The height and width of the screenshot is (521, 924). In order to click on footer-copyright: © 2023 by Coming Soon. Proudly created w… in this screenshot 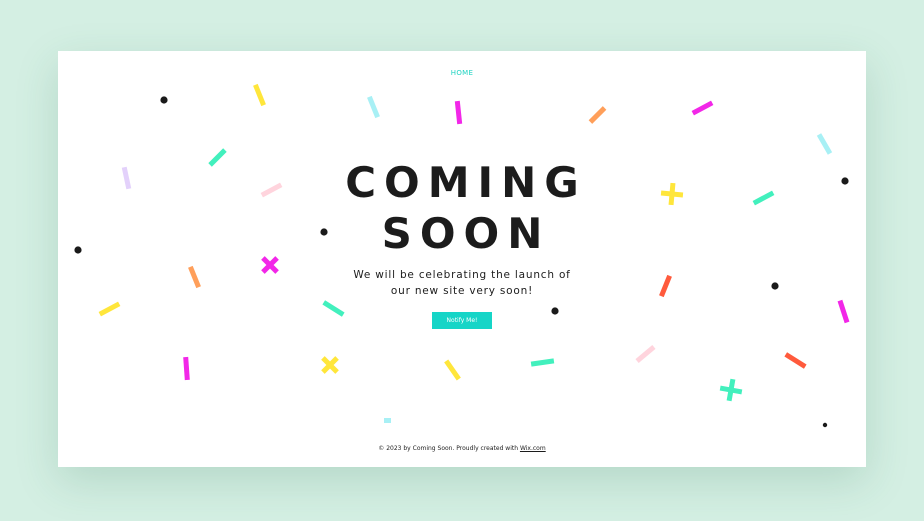, I will do `click(449, 448)`.